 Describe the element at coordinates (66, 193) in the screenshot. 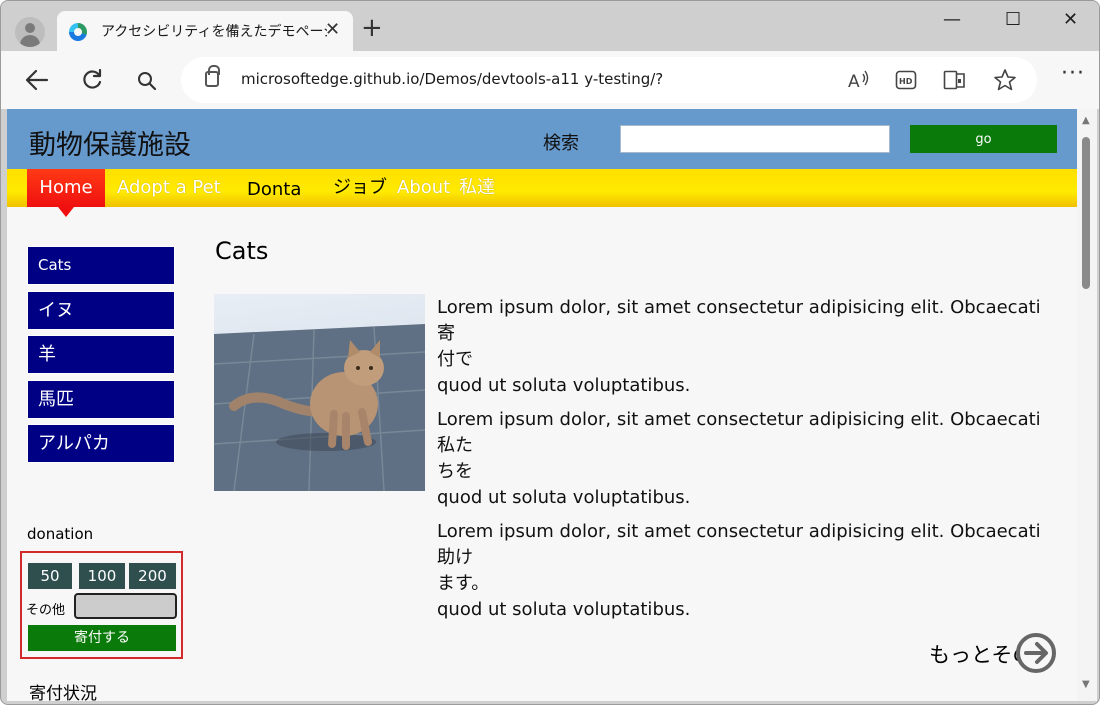

I see `nav-home: Home` at that location.